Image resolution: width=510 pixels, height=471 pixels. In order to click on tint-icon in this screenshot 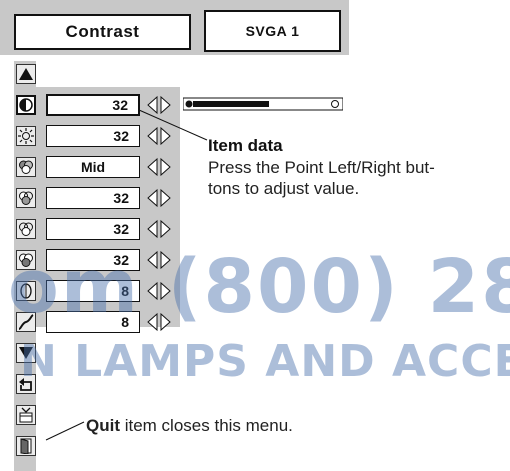, I will do `click(26, 198)`.